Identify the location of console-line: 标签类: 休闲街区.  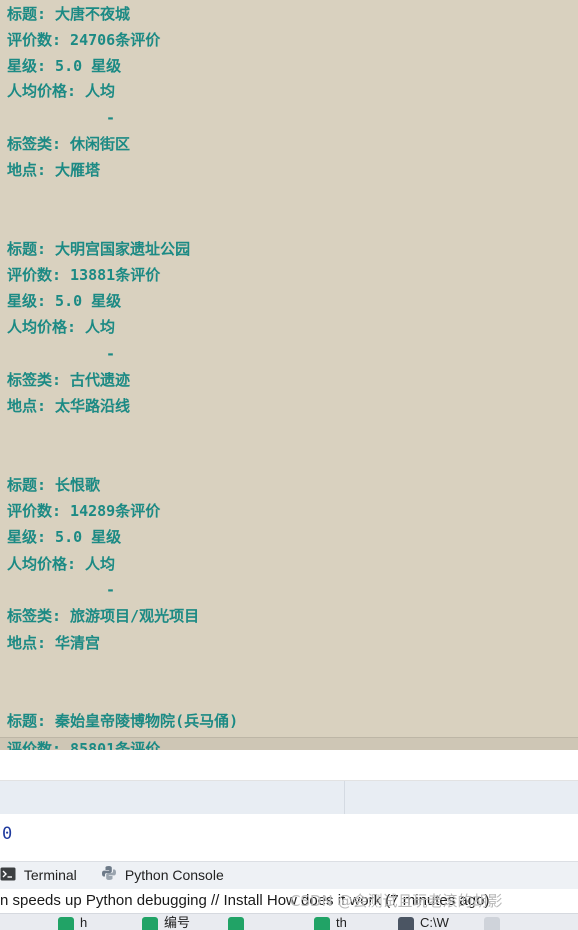
(69, 144).